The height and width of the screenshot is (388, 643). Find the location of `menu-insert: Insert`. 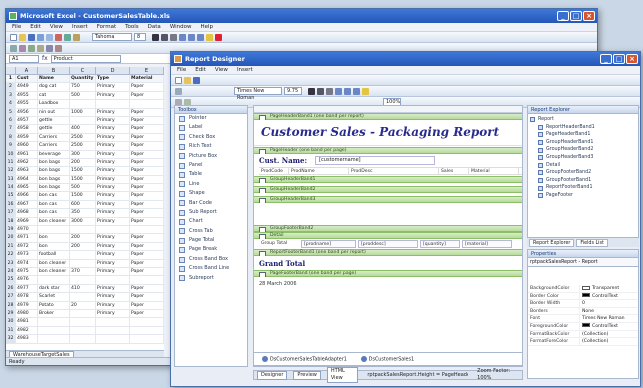

menu-insert: Insert is located at coordinates (80, 27).